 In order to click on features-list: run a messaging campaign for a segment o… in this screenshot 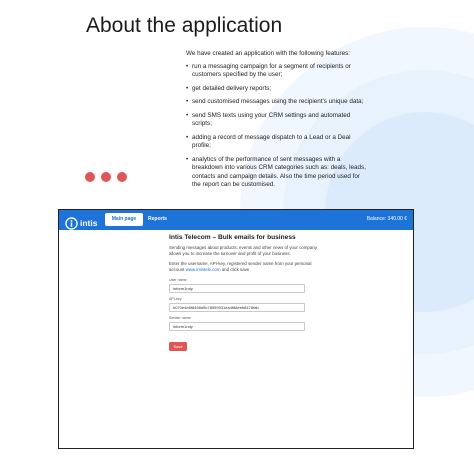, I will do `click(277, 126)`.